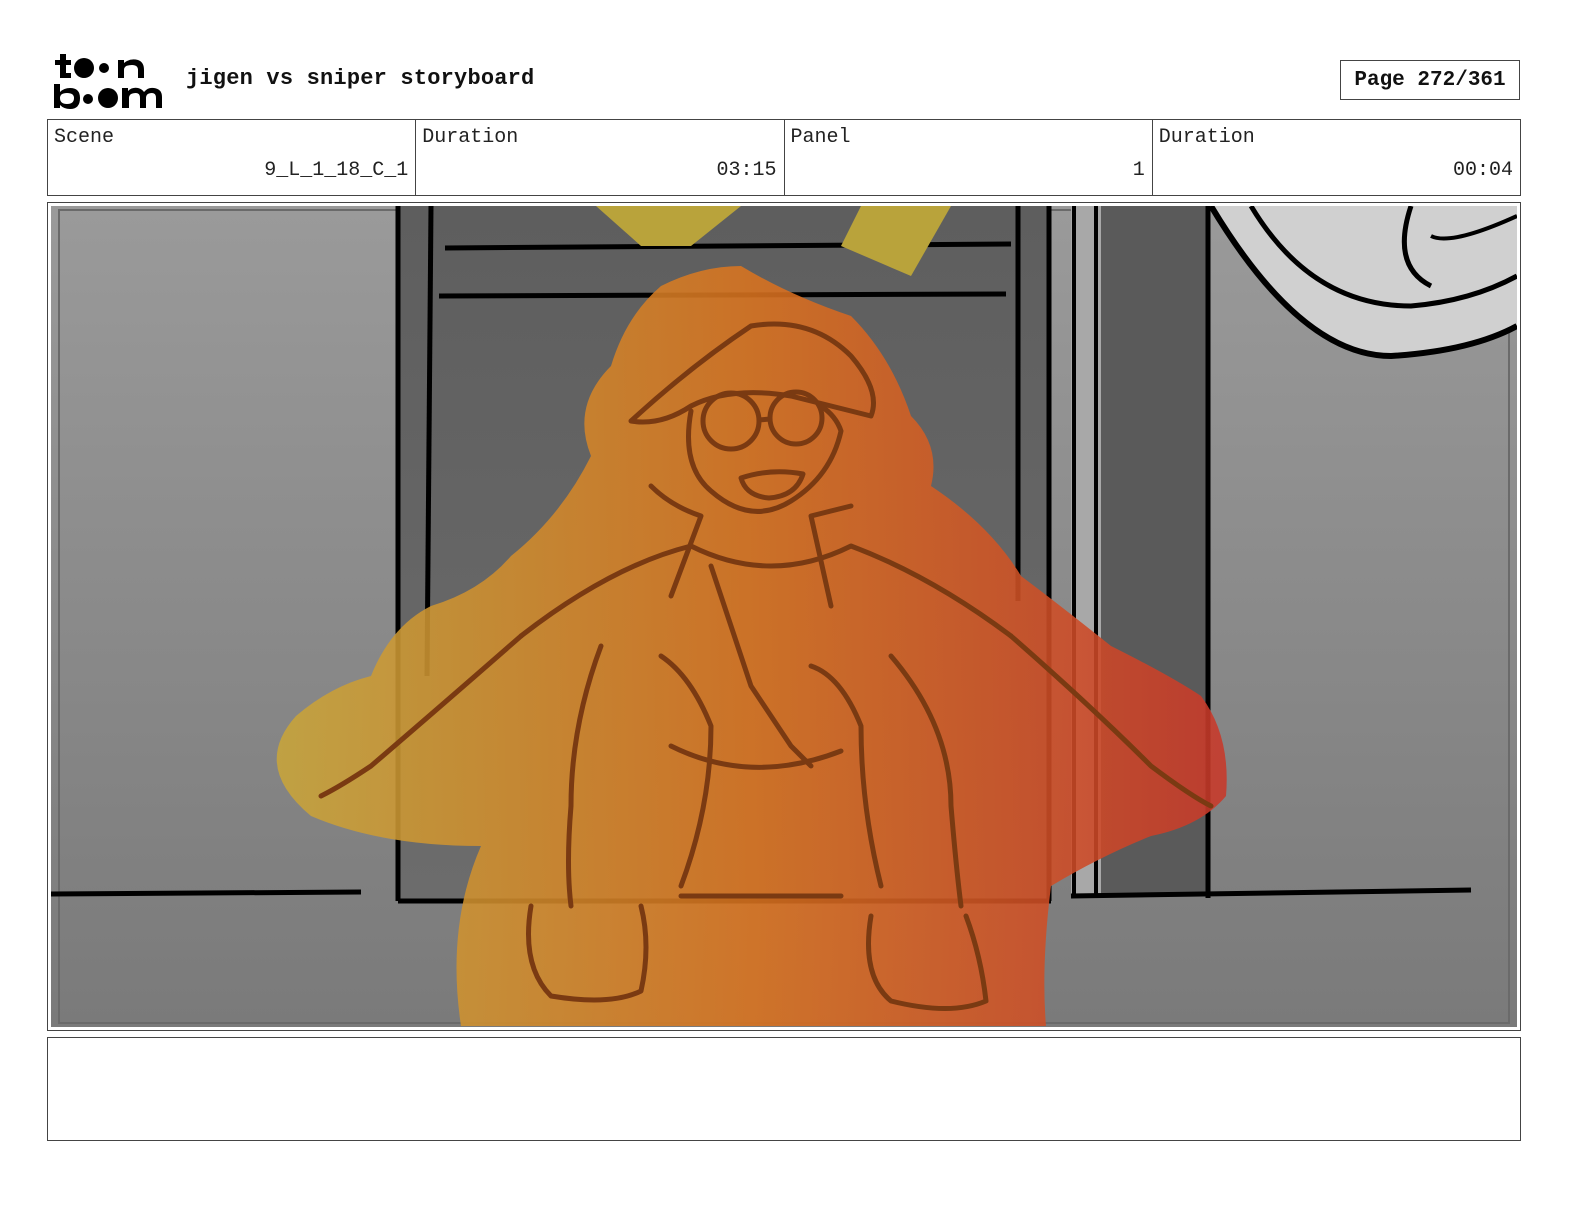 Image resolution: width=1584 pixels, height=1224 pixels. I want to click on panel-cell: Panel 1, so click(969, 157).